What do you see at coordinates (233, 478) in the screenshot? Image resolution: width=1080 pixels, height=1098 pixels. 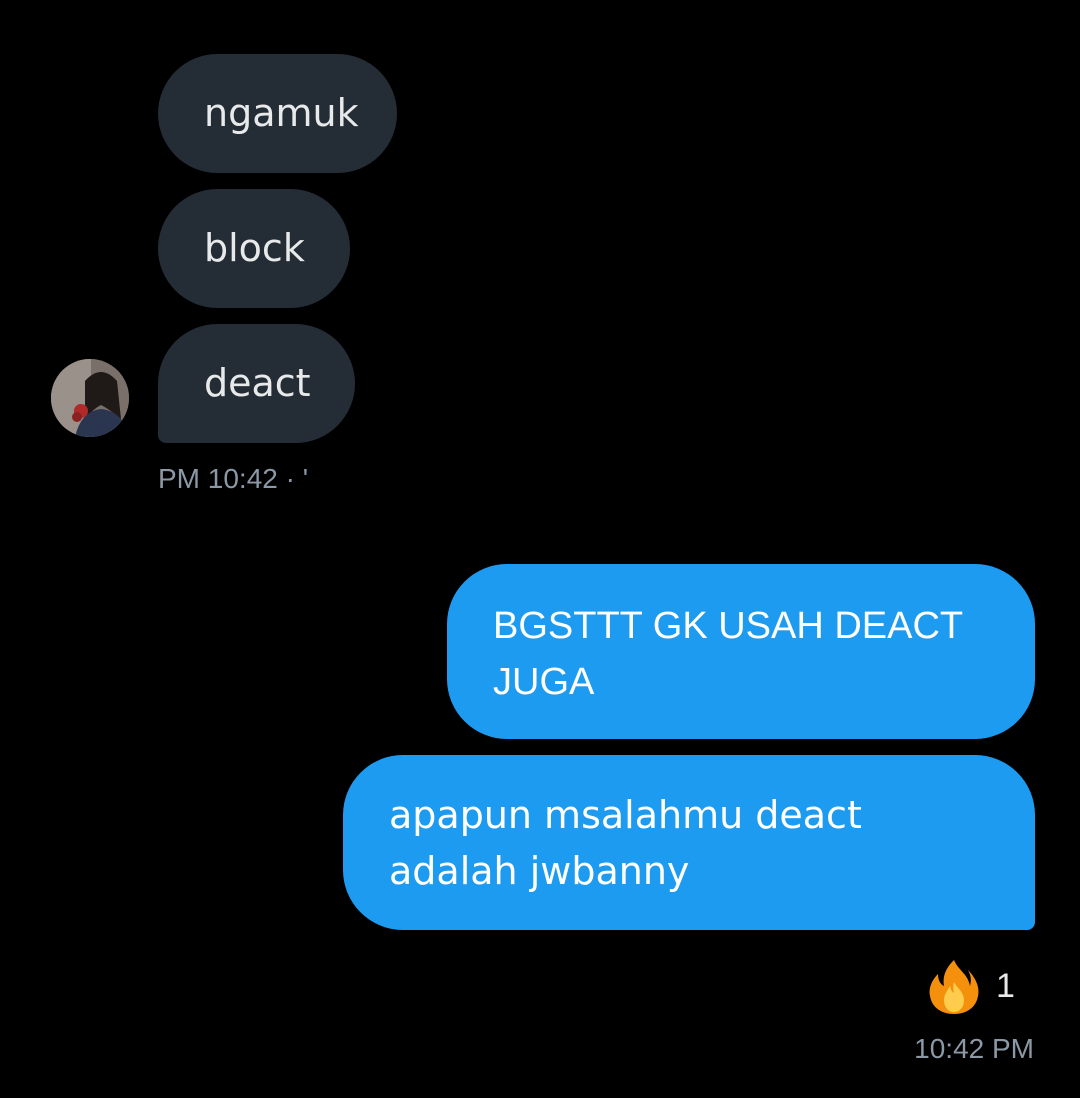 I see `incoming-timestamp: PM 10:42 · '` at bounding box center [233, 478].